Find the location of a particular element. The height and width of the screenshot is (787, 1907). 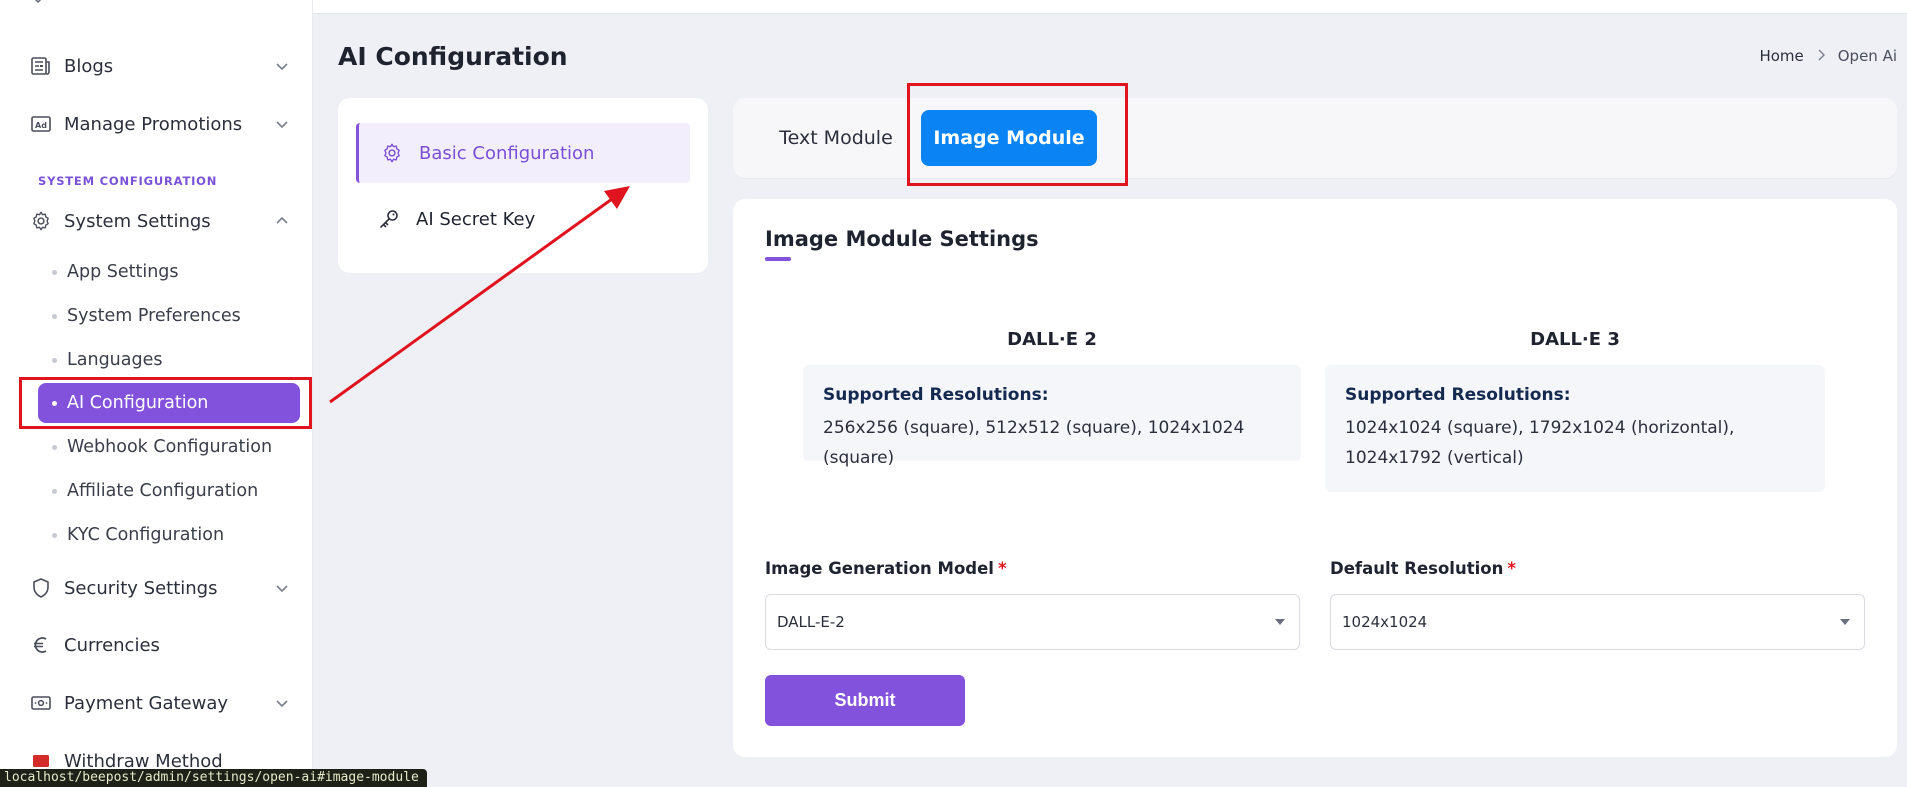

sidebar-item-manage-promotions: Ad Manage Promotions is located at coordinates (159, 124).